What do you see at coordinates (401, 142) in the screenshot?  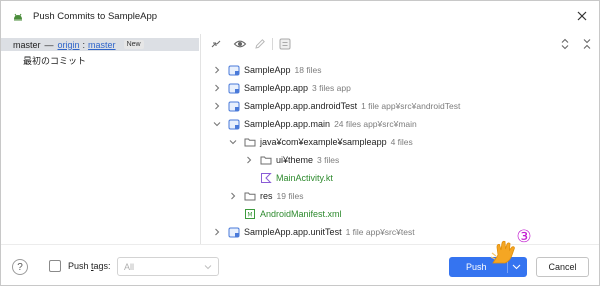 I see `node-meta: 4 files` at bounding box center [401, 142].